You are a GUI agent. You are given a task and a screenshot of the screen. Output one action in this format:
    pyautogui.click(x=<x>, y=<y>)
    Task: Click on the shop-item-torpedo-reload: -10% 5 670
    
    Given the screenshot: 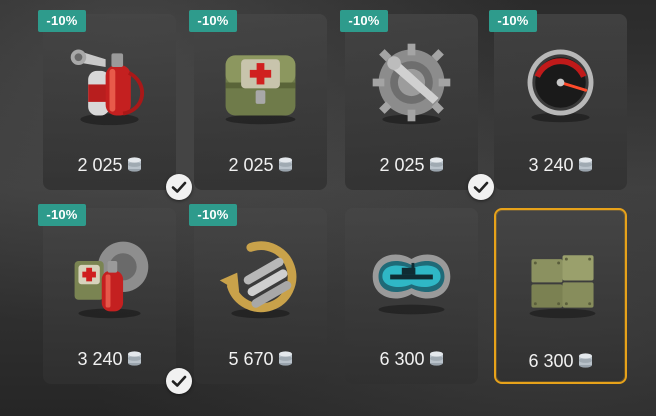 What is the action you would take?
    pyautogui.click(x=258, y=294)
    